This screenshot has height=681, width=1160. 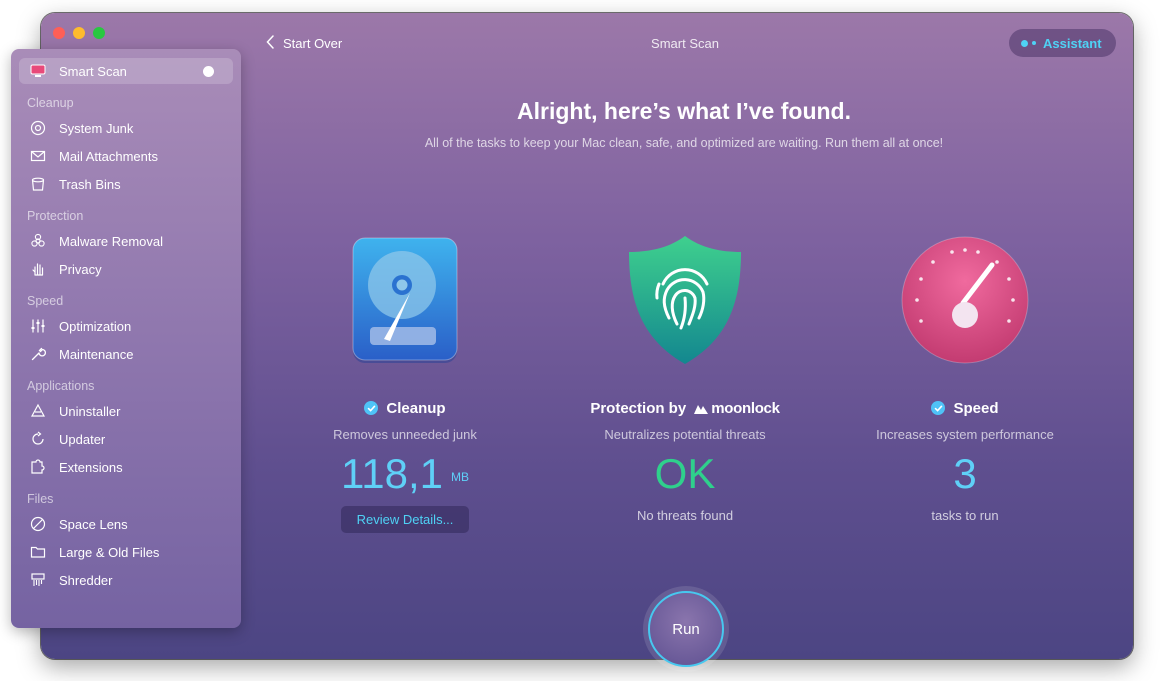 What do you see at coordinates (55, 216) in the screenshot?
I see `section-heading-protection: Protection` at bounding box center [55, 216].